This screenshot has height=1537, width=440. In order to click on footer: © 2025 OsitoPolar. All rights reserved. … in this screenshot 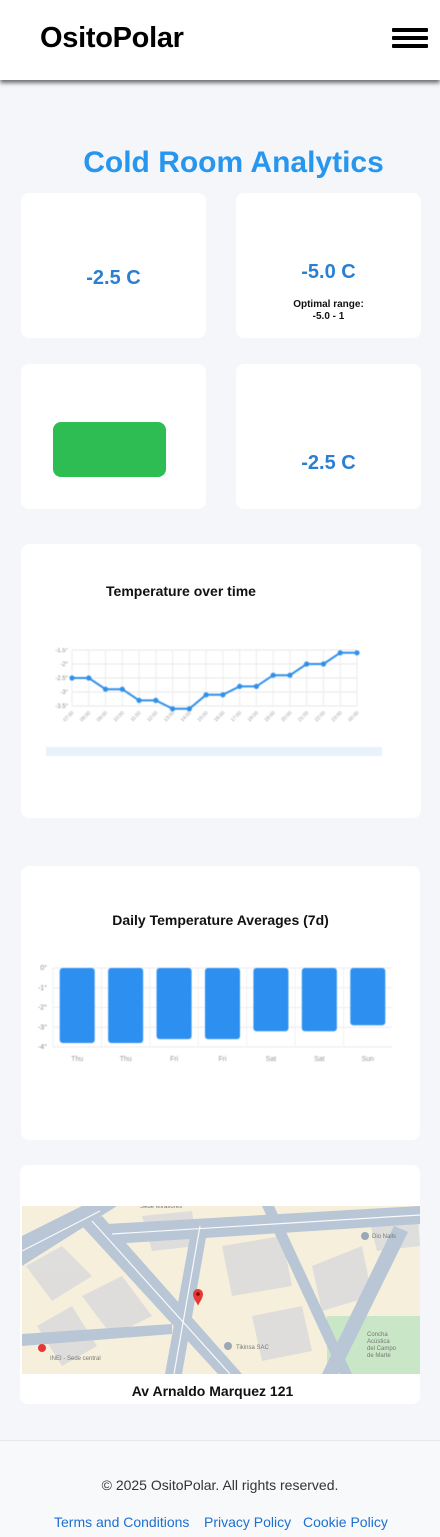, I will do `click(220, 1488)`.